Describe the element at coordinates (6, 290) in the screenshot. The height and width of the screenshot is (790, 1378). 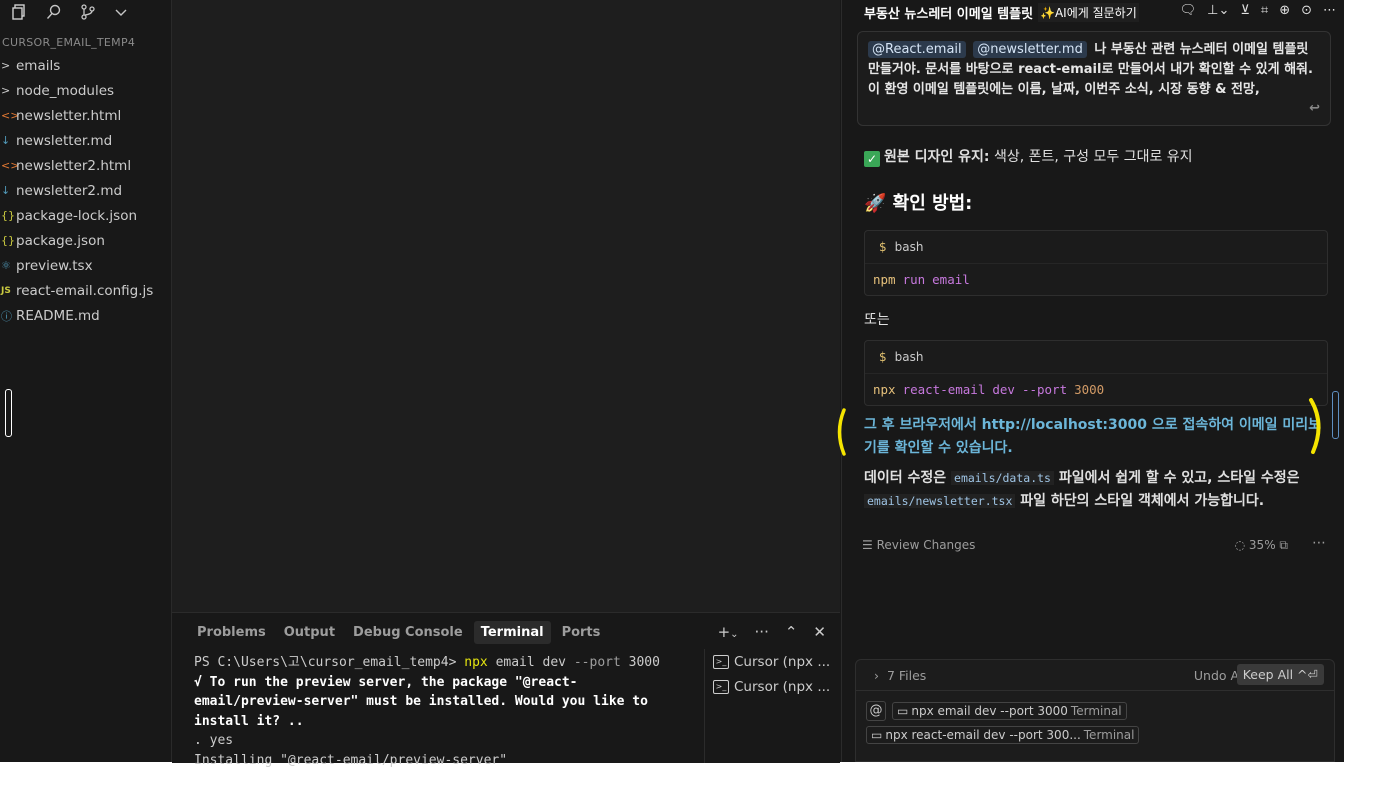
I see `js-file-icon: JS` at that location.